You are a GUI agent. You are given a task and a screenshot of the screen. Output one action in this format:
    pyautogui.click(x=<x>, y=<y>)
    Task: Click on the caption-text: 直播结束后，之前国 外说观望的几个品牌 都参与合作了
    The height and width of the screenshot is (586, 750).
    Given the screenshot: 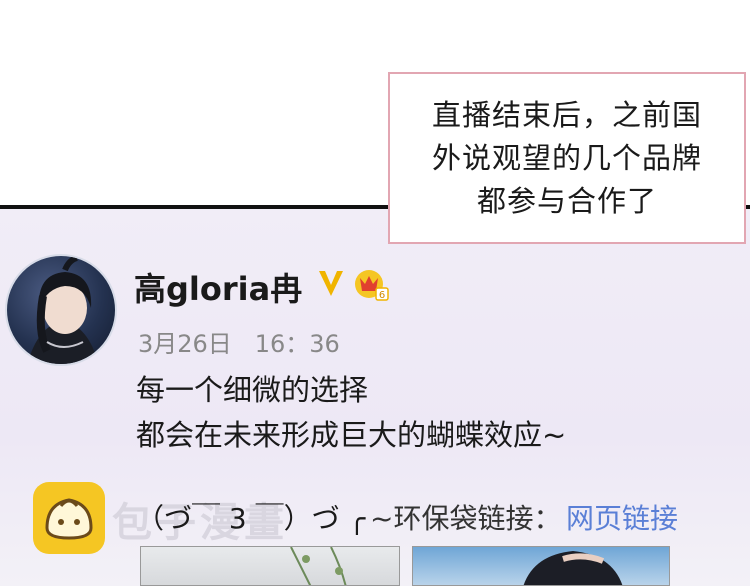 What is the action you would take?
    pyautogui.click(x=567, y=158)
    